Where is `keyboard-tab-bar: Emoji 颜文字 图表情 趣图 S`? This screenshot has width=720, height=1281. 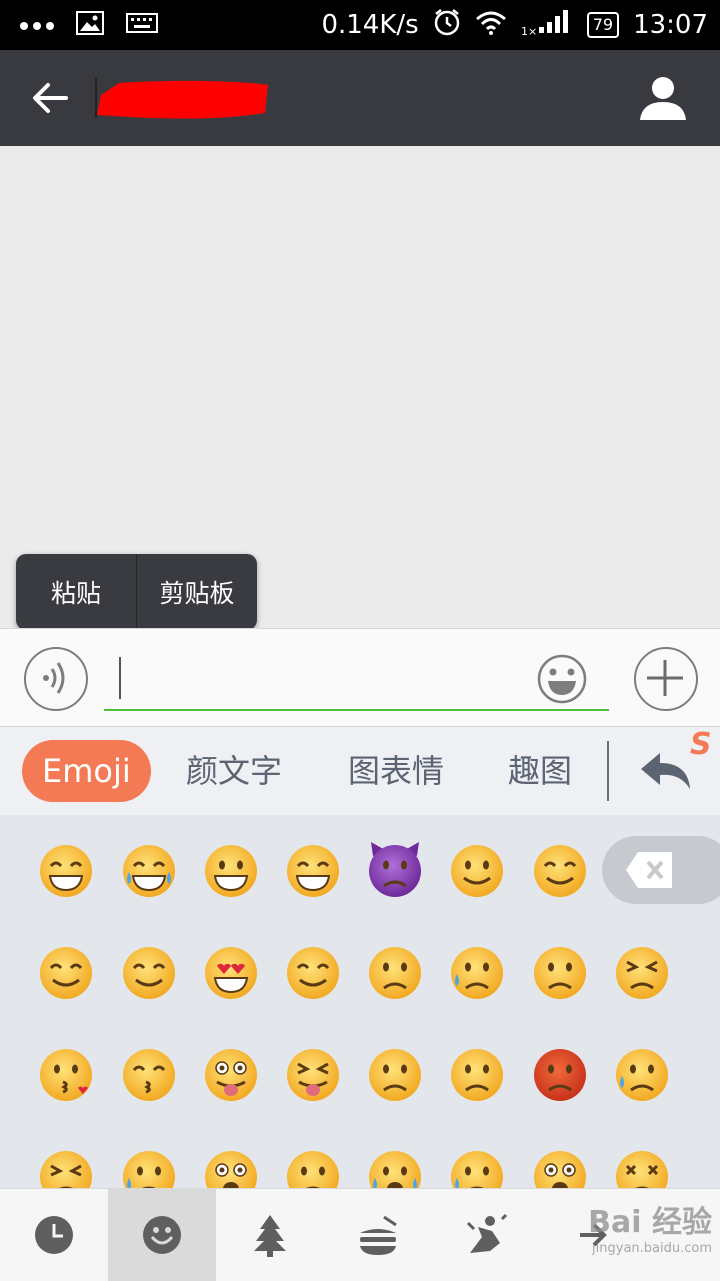
keyboard-tab-bar: Emoji 颜文字 图表情 趣图 S is located at coordinates (360, 771).